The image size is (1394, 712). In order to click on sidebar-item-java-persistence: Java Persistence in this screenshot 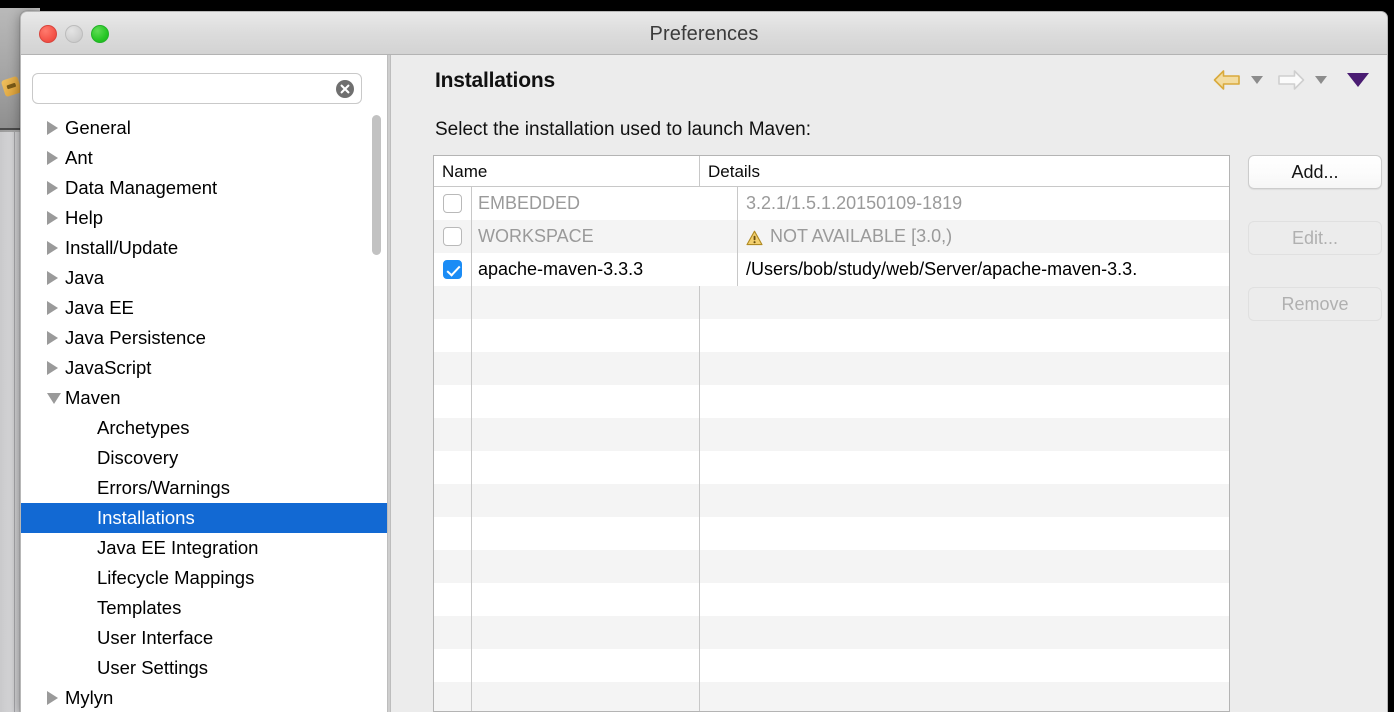, I will do `click(204, 338)`.